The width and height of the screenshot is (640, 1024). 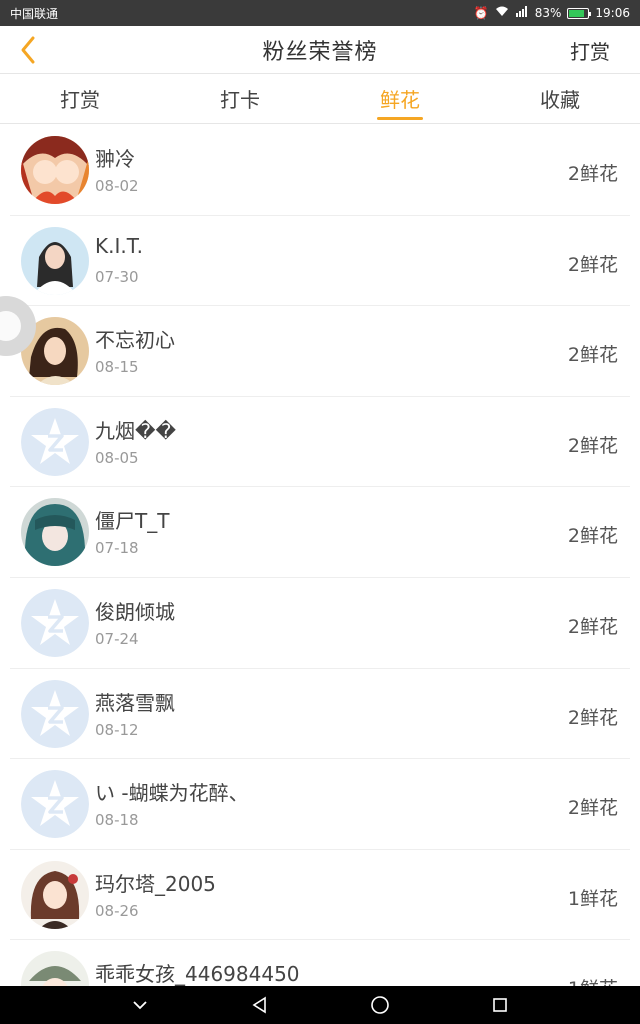 I want to click on clock: 19:06, so click(x=612, y=13).